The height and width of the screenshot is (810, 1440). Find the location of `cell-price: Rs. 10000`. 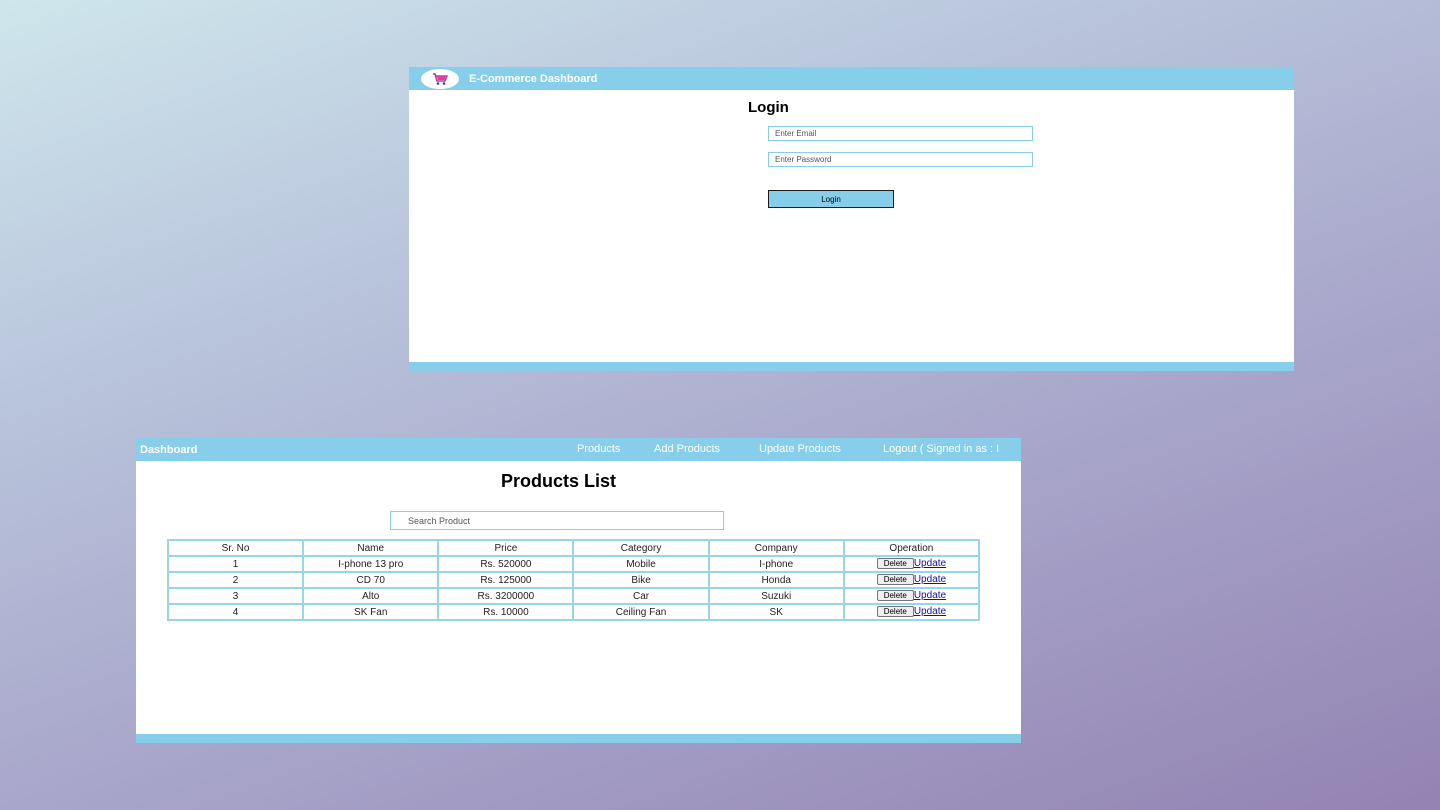

cell-price: Rs. 10000 is located at coordinates (506, 612).